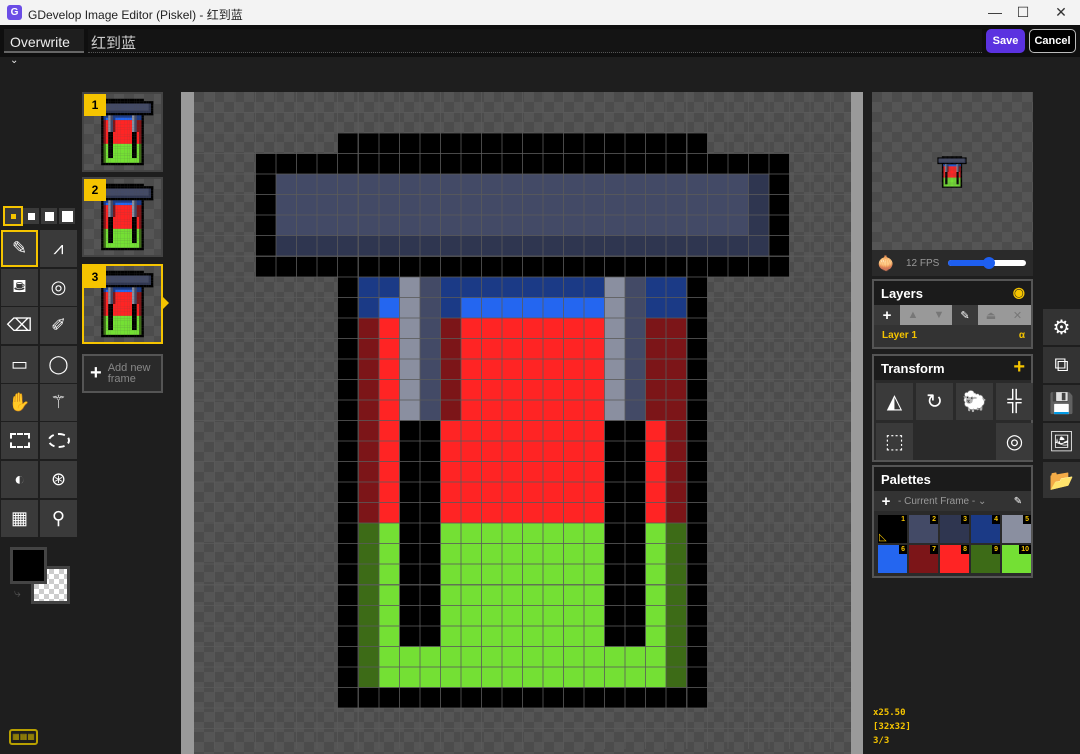 The height and width of the screenshot is (754, 1080). What do you see at coordinates (923, 559) in the screenshot?
I see `palette-color-7: 7` at bounding box center [923, 559].